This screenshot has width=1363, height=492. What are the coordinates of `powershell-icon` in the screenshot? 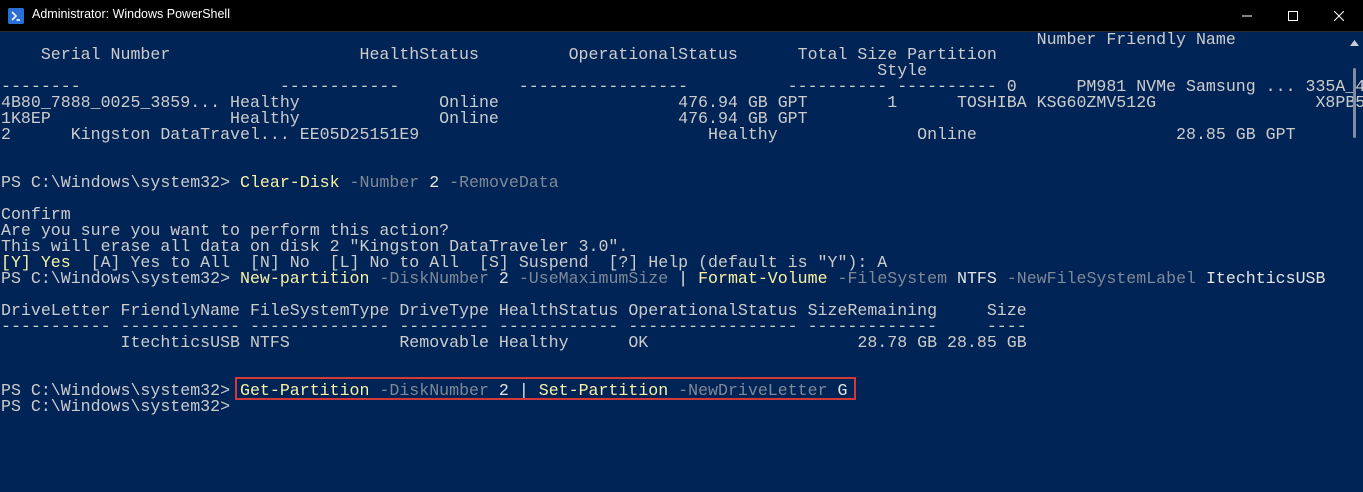 It's located at (16, 16).